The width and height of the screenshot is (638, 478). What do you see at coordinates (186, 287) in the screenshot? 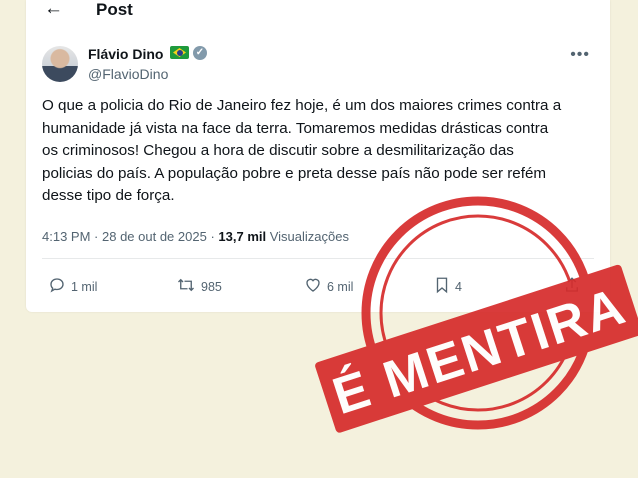
I see `repost-icon` at bounding box center [186, 287].